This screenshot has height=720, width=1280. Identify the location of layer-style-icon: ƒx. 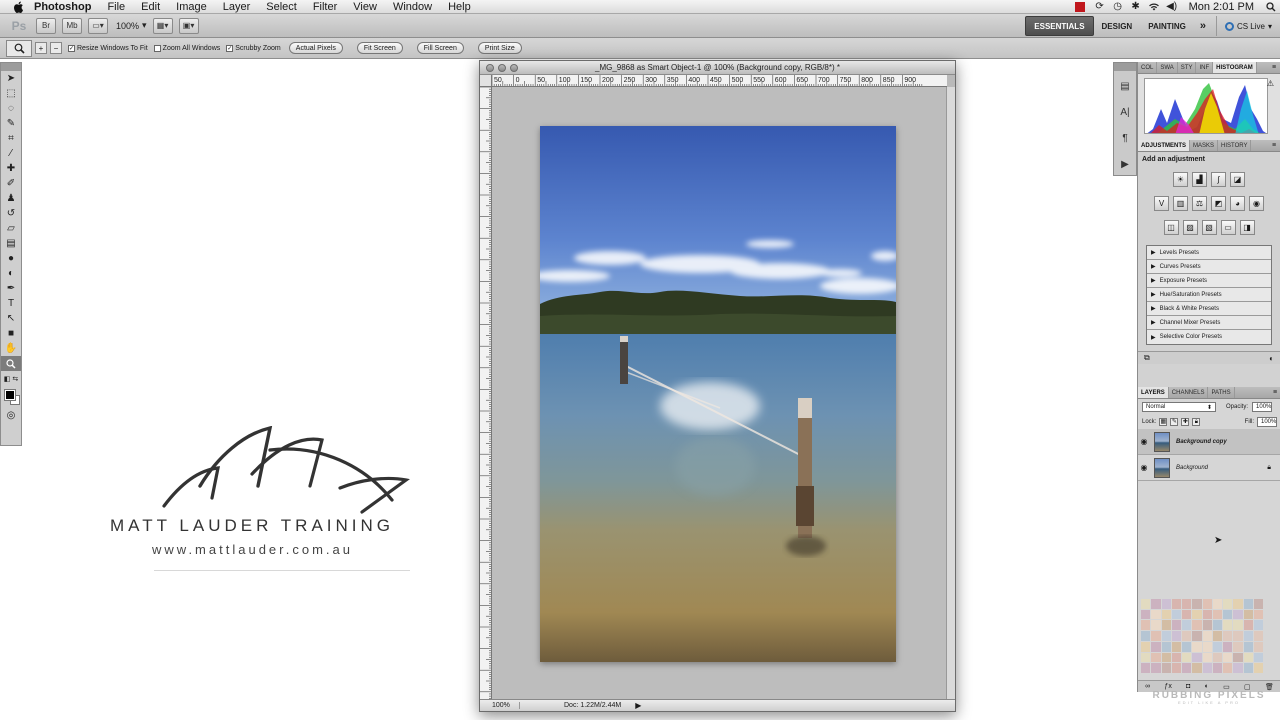
(1167, 686).